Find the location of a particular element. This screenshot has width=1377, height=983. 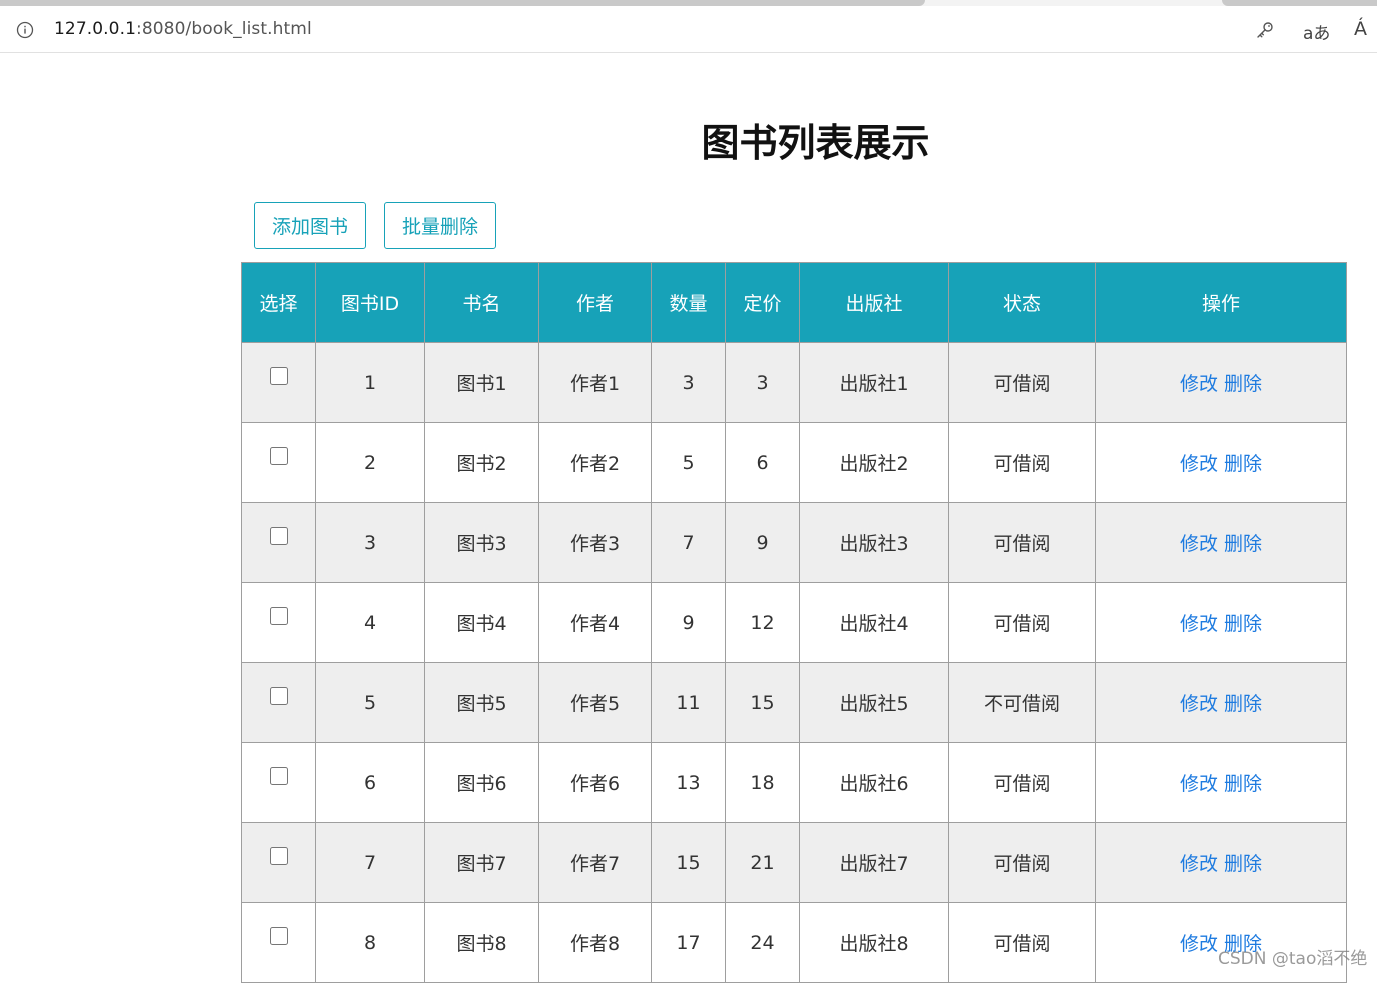

table-row: 7 图书7 作者7 15 21 出版社7 可借阅 修改 删除 is located at coordinates (794, 862).